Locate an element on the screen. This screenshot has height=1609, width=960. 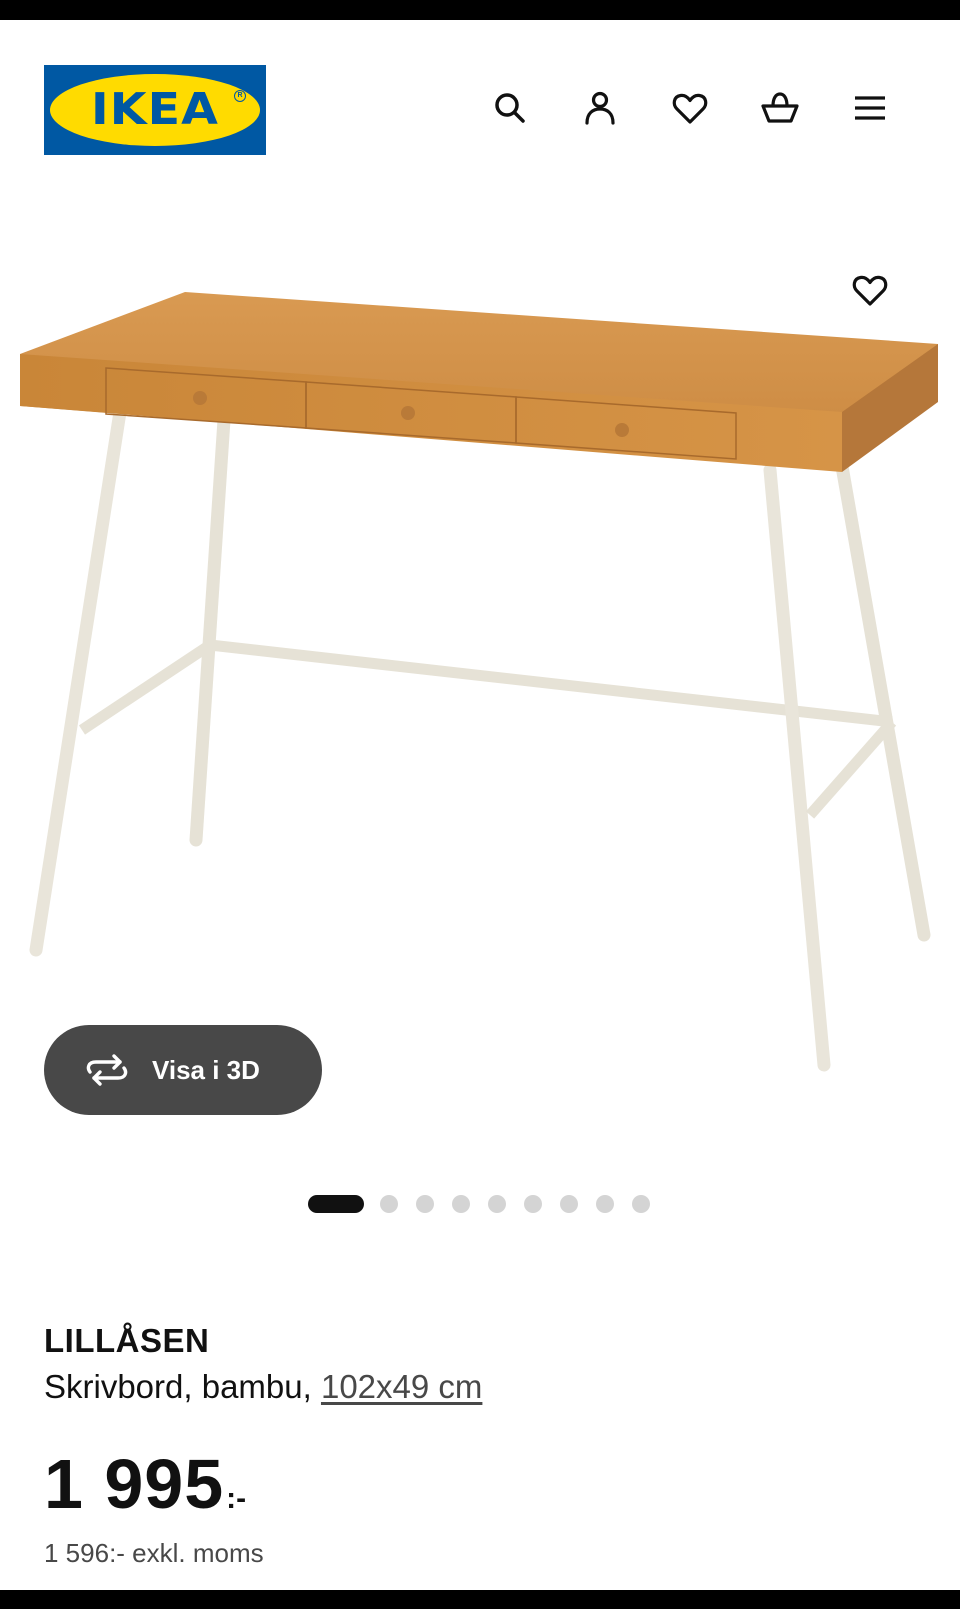
view-in-3d-button: Visa i 3D is located at coordinates (183, 1070).